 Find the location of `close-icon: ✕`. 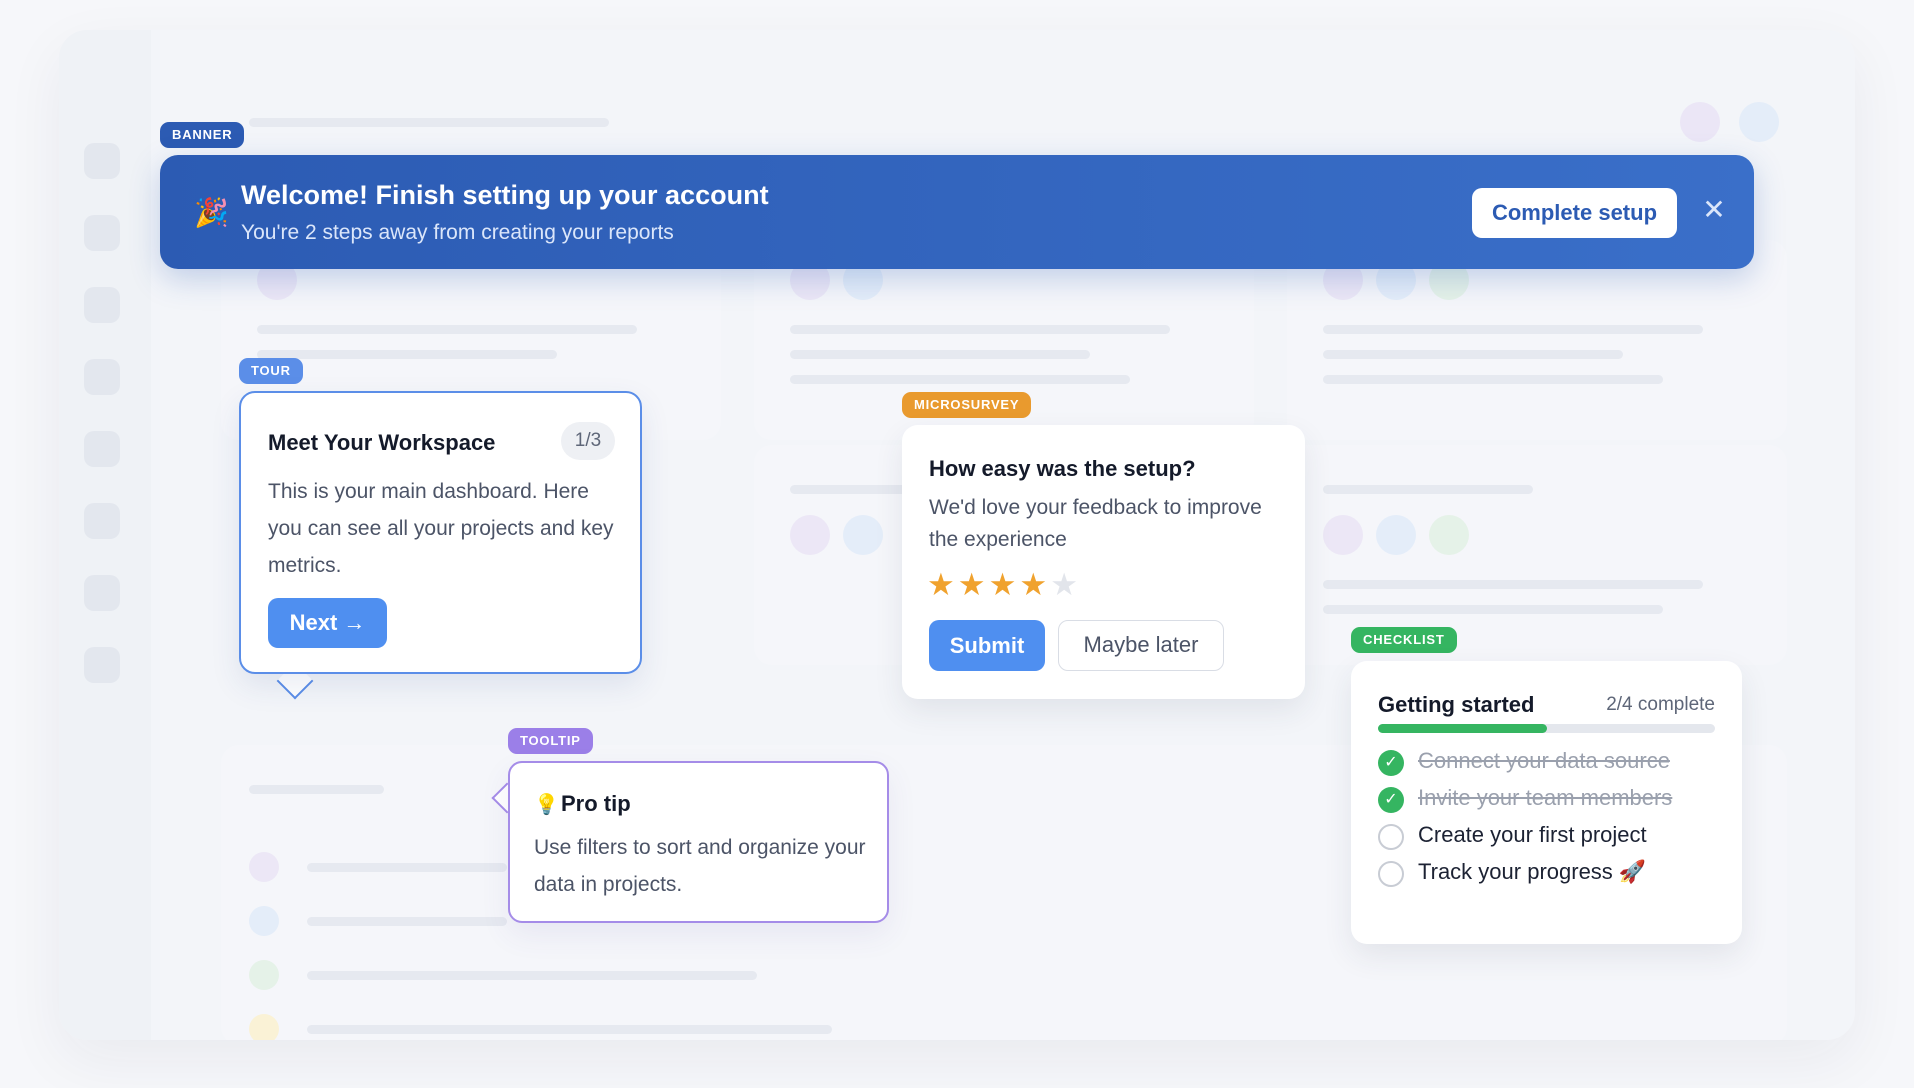

close-icon: ✕ is located at coordinates (1714, 210).